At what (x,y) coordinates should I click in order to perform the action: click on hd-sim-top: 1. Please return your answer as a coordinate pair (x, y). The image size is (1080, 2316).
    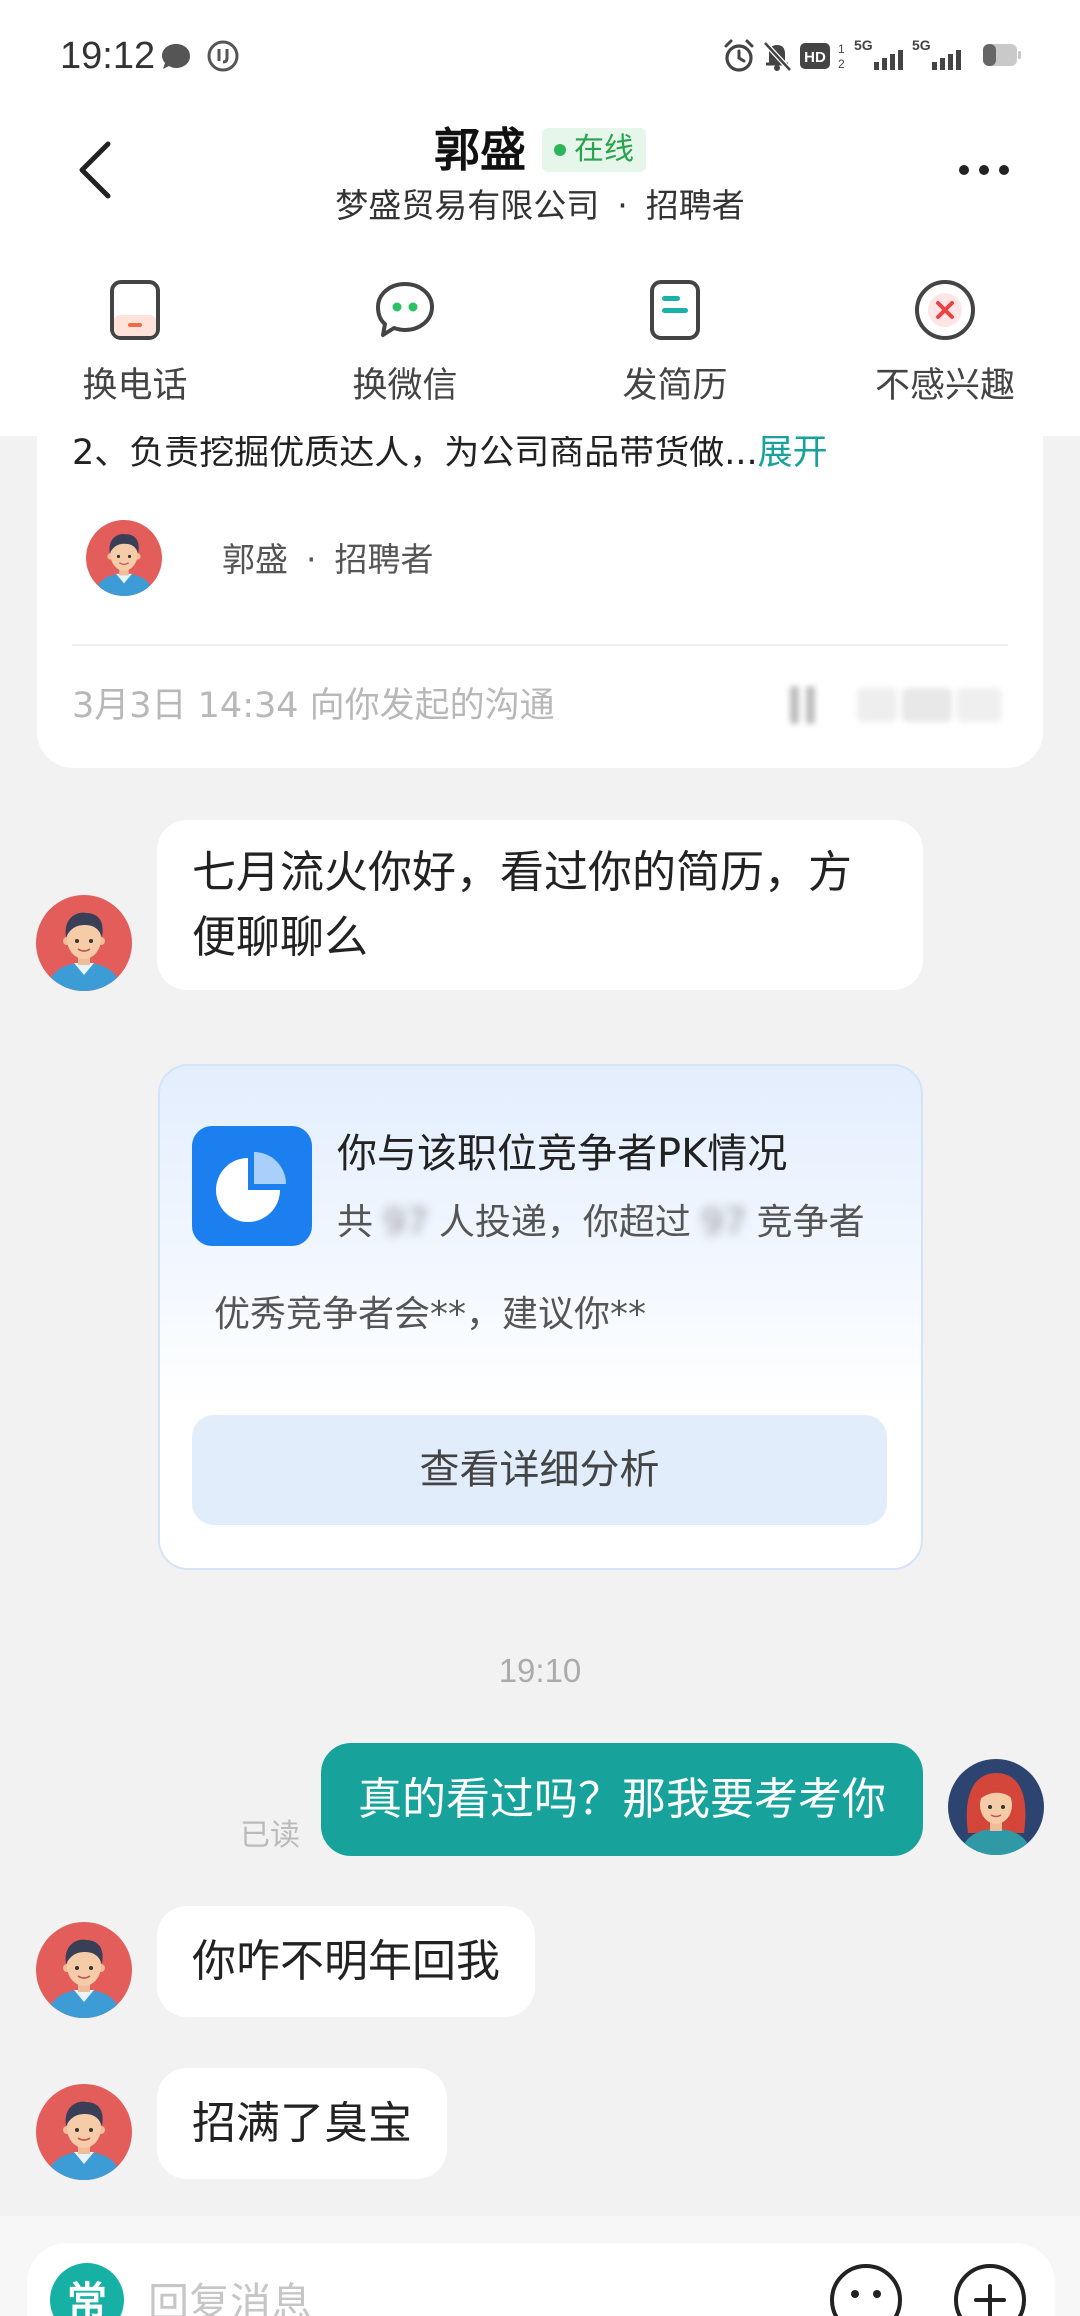
    Looking at the image, I should click on (841, 49).